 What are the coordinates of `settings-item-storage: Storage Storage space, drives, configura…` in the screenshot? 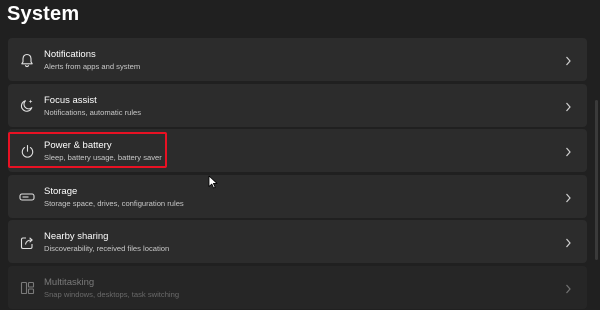 It's located at (297, 196).